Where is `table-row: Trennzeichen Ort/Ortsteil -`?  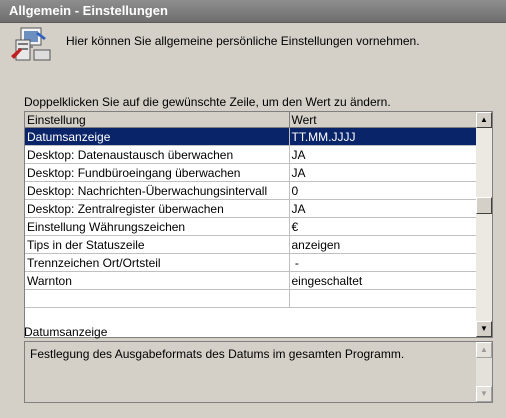 table-row: Trennzeichen Ort/Ortsteil - is located at coordinates (251, 262).